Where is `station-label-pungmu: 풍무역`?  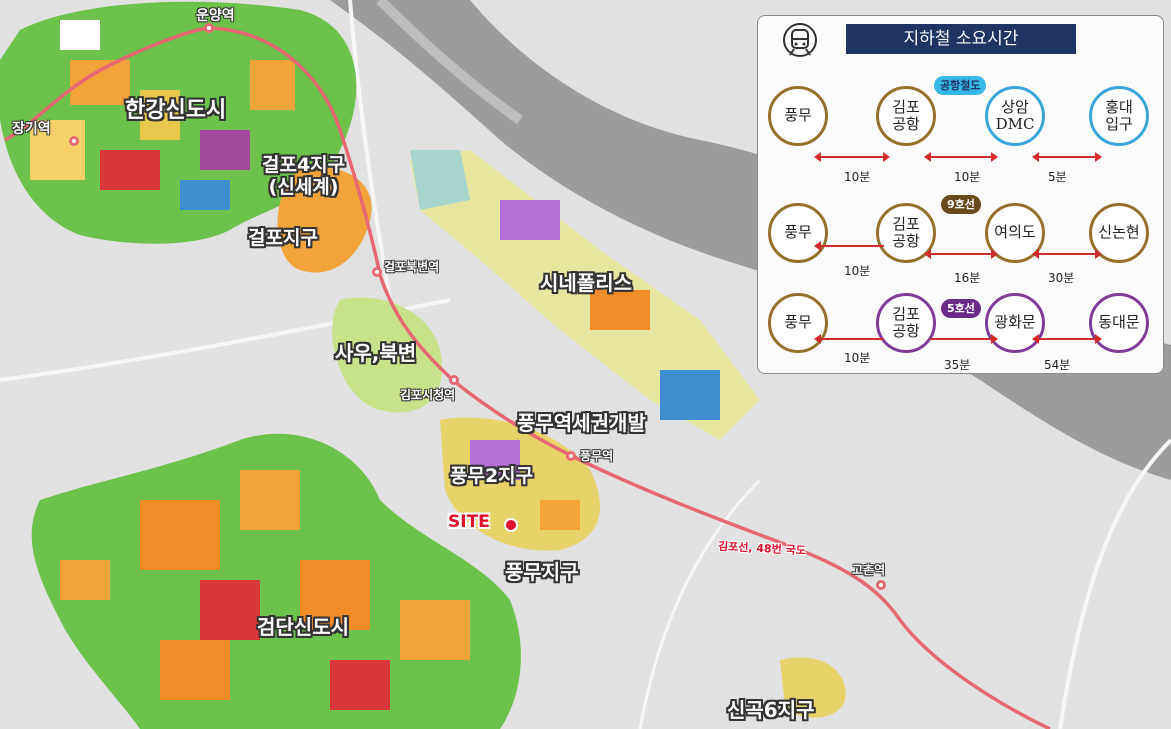 station-label-pungmu: 풍무역 is located at coordinates (597, 456).